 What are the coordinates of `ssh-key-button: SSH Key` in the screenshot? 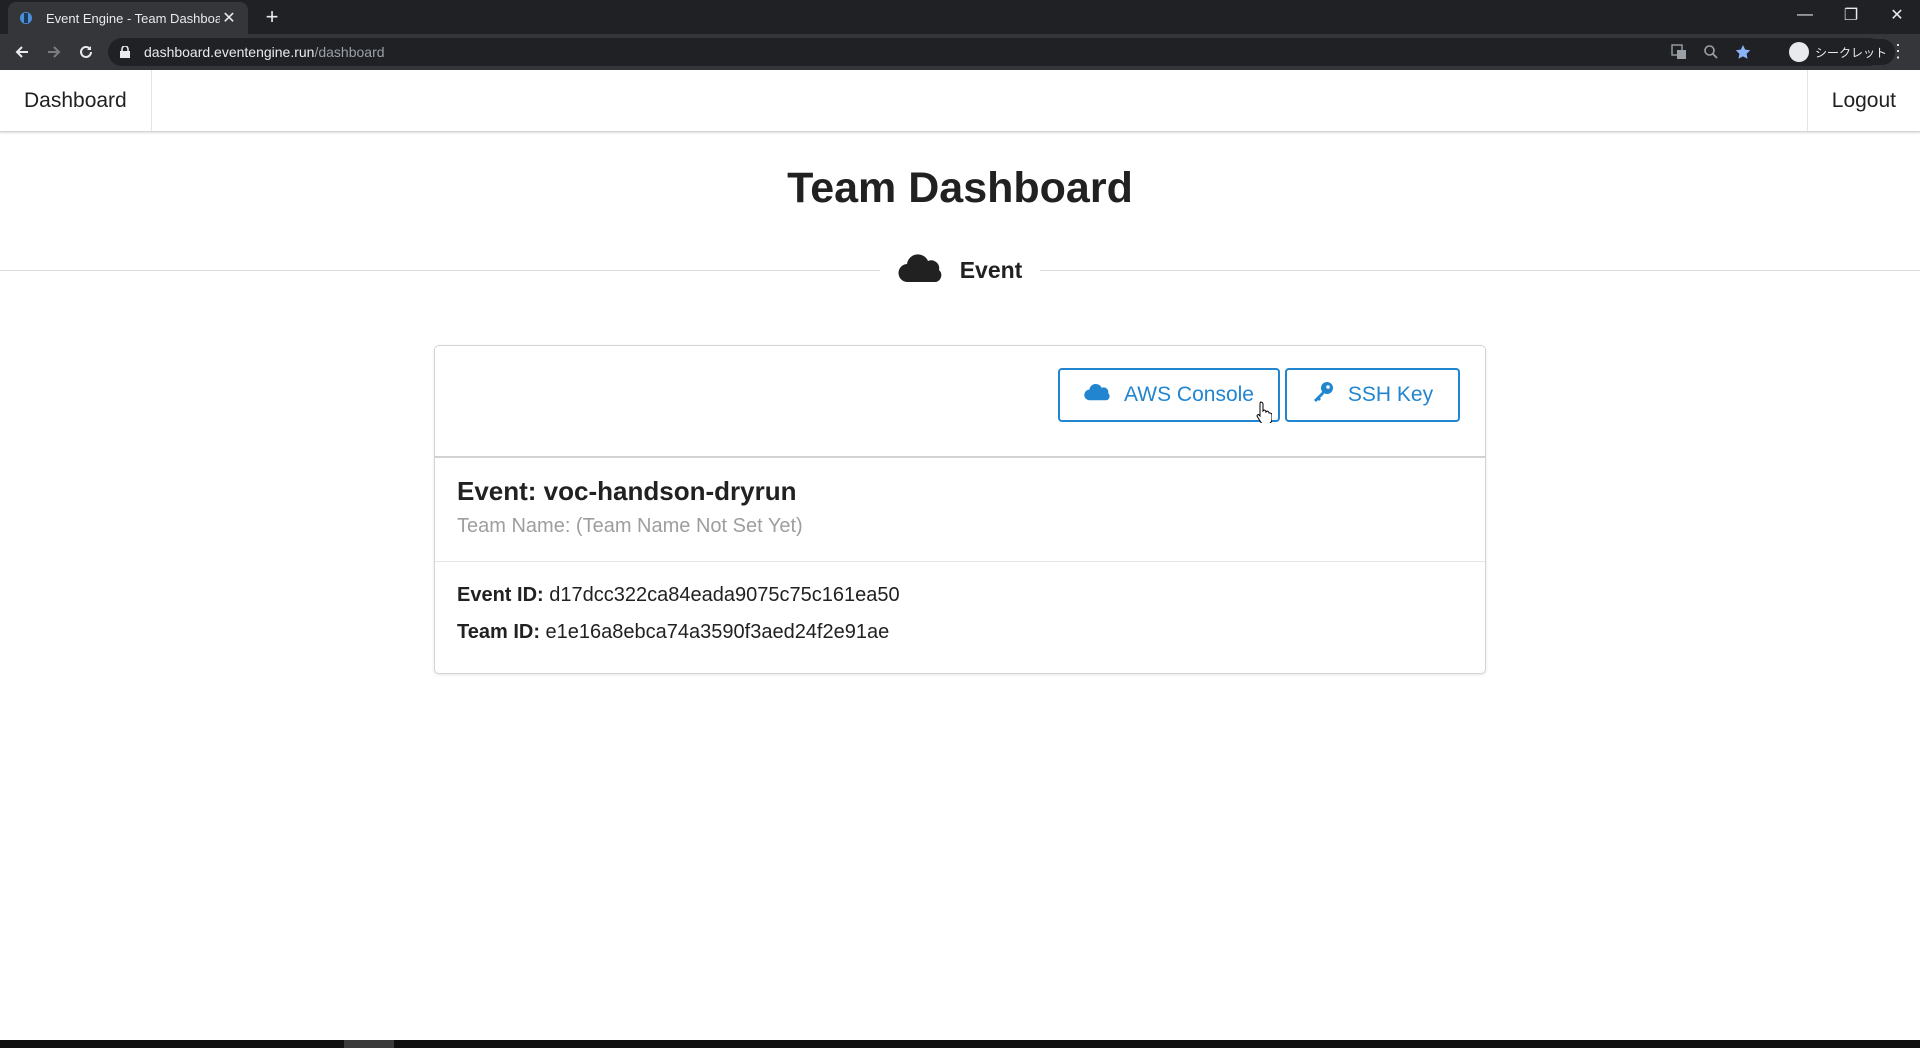 It's located at (1372, 395).